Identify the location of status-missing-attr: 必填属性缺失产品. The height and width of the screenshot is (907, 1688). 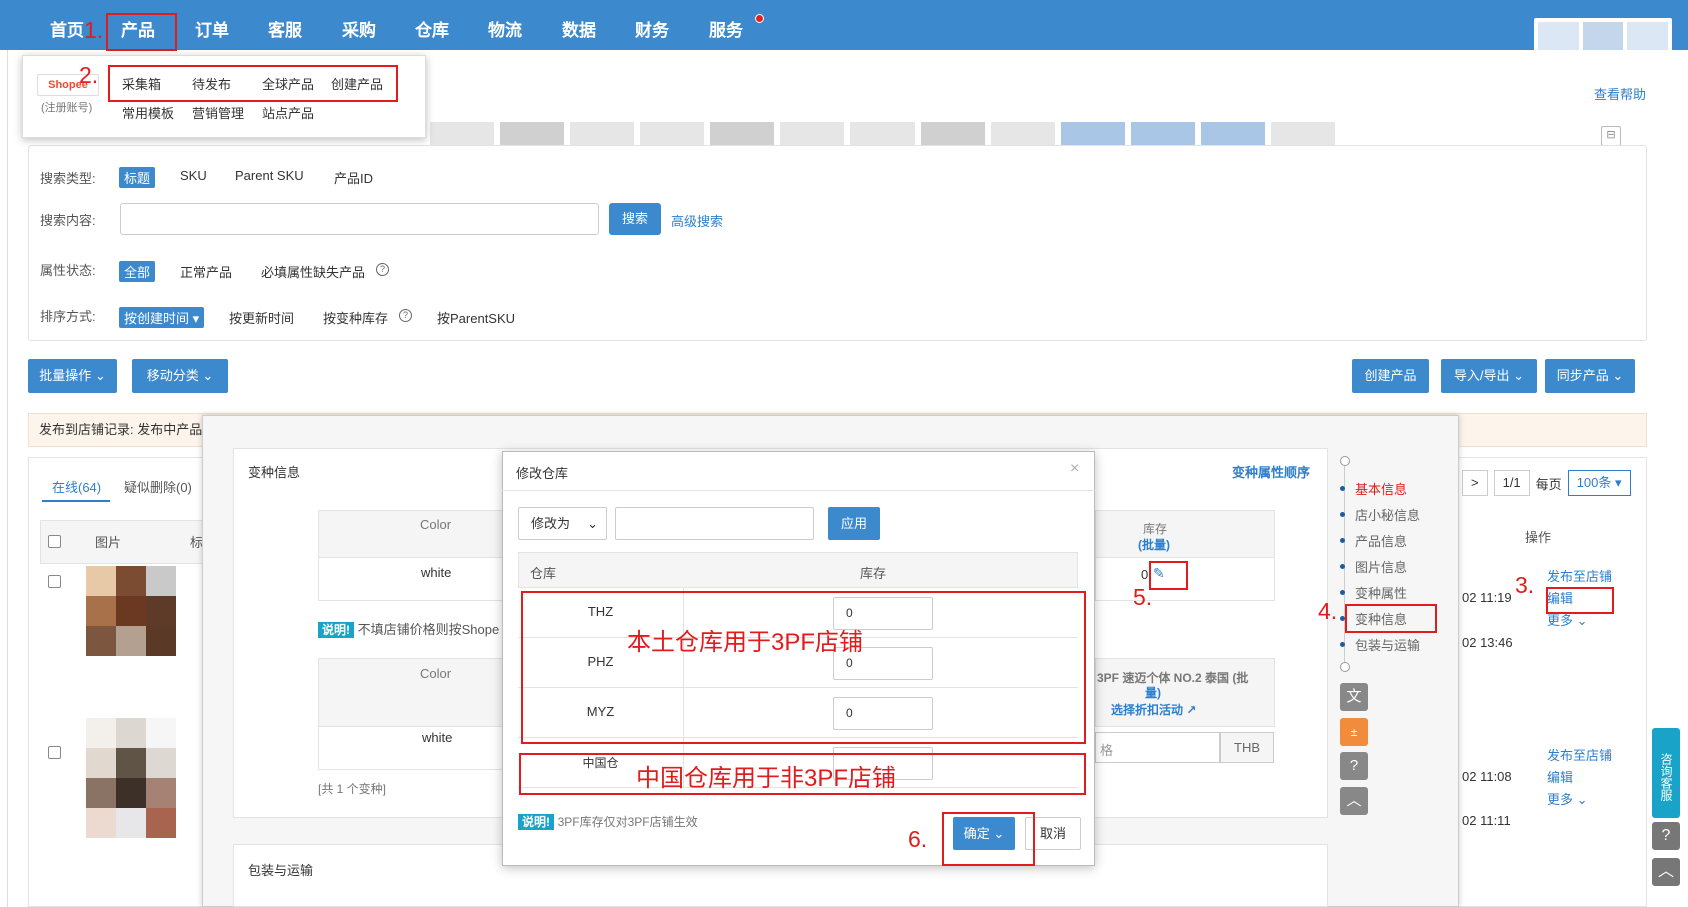
(313, 271).